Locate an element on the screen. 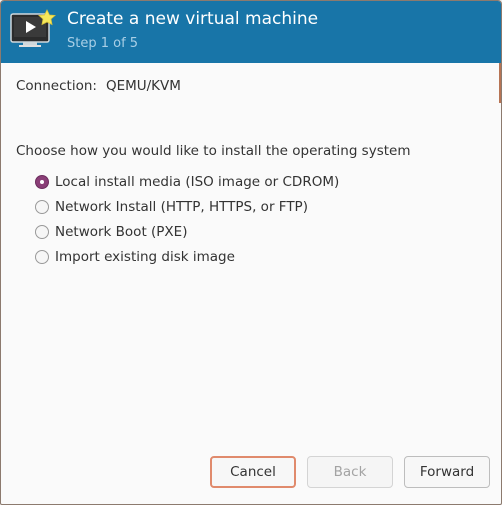 The width and height of the screenshot is (502, 505). option-import-disk-image: Import existing disk image is located at coordinates (187, 256).